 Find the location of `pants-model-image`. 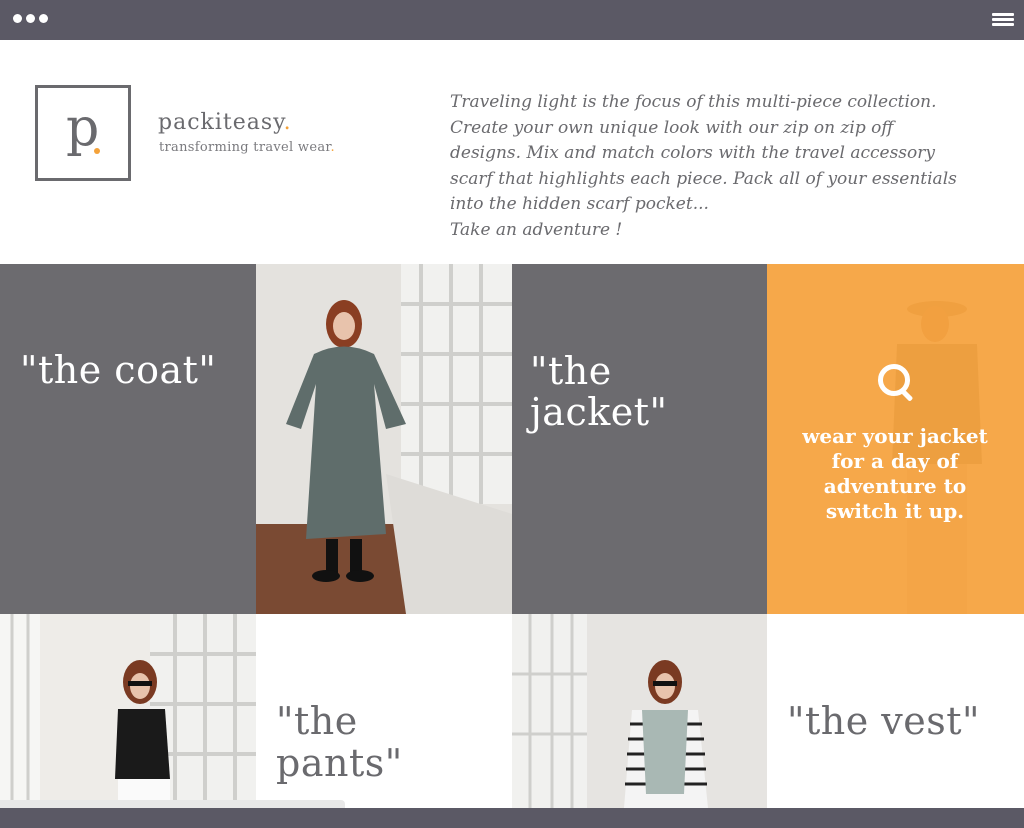

pants-model-image is located at coordinates (128, 711).